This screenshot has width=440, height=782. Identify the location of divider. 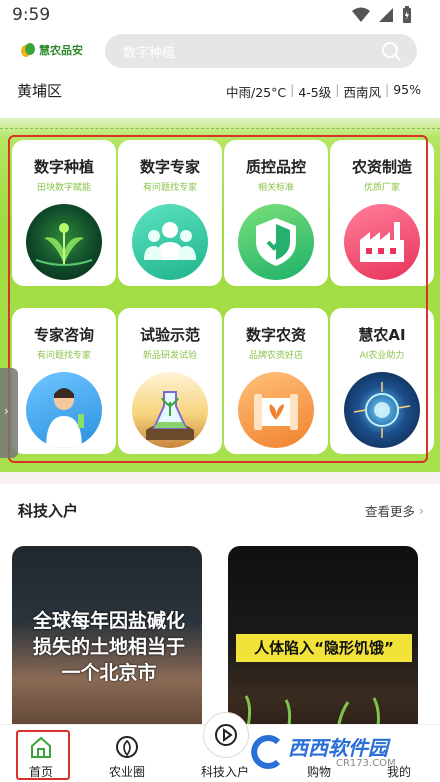
(220, 128).